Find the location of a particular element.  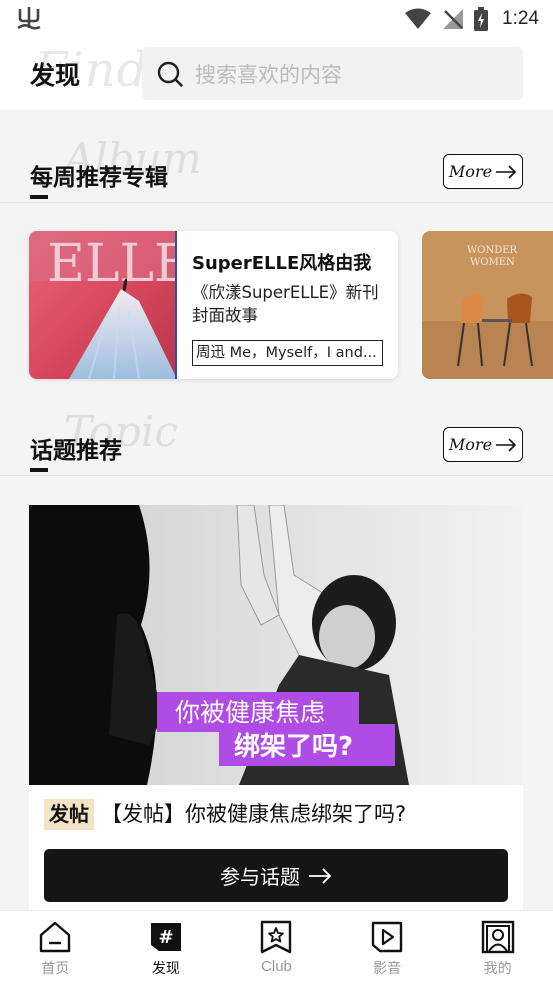

page-header: Find 发现 搜索喜欢的内容 is located at coordinates (276, 74).